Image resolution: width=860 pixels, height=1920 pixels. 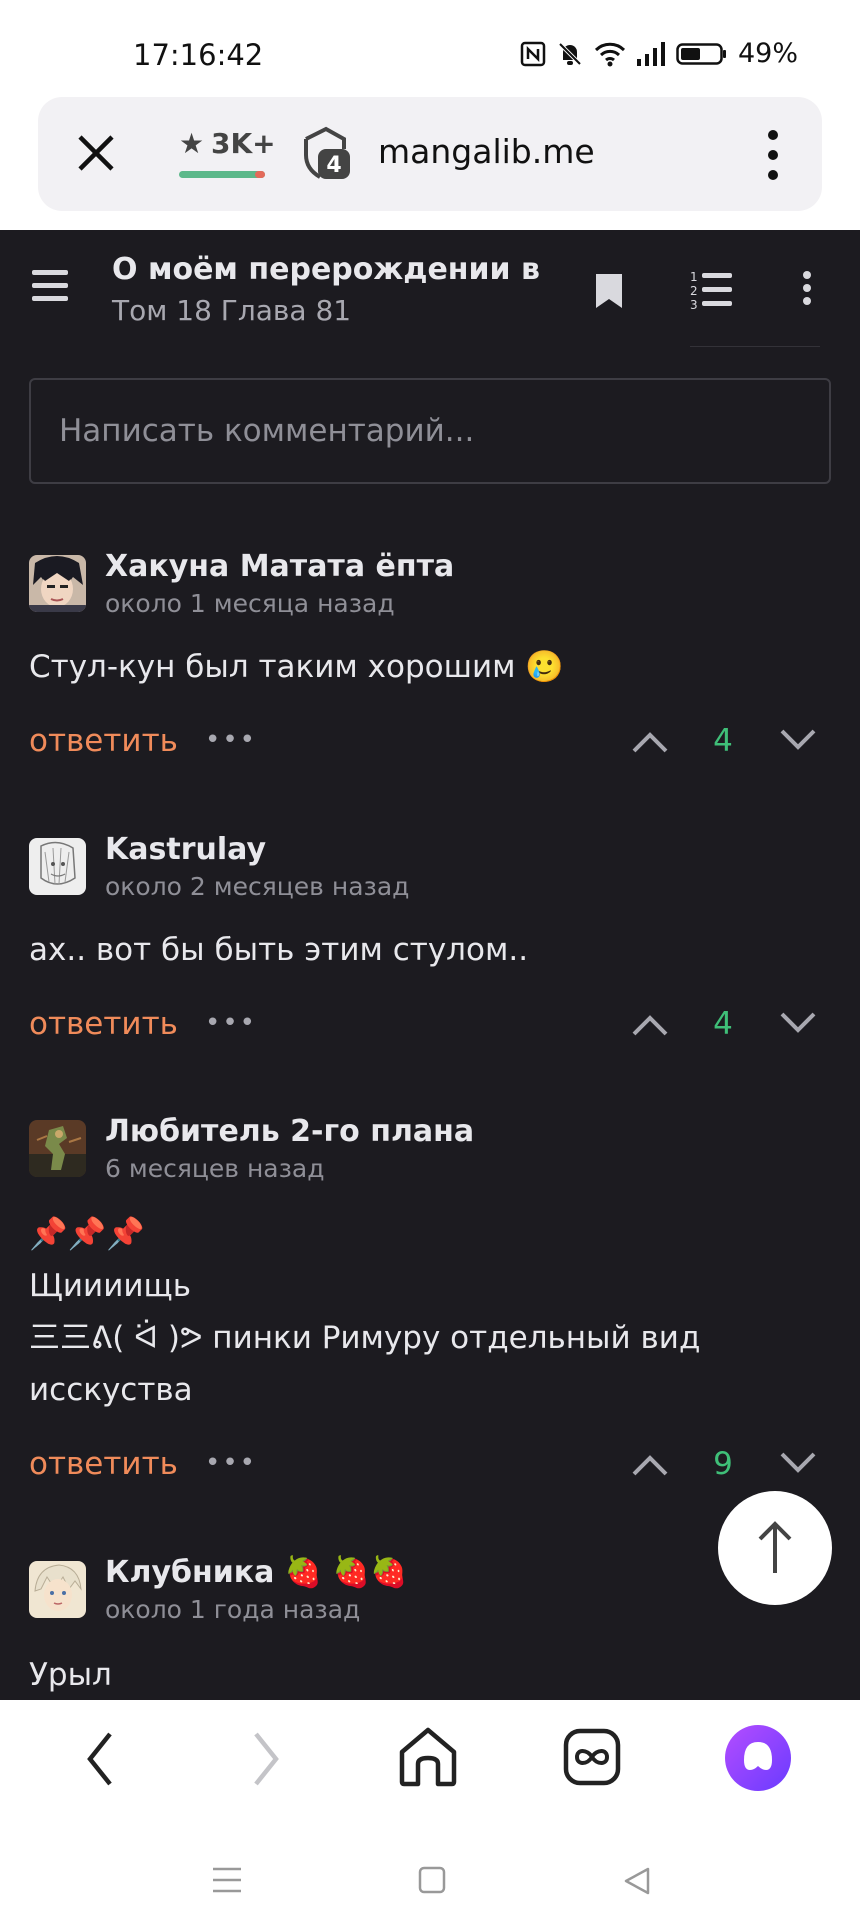 I want to click on battery-icon, so click(x=701, y=53).